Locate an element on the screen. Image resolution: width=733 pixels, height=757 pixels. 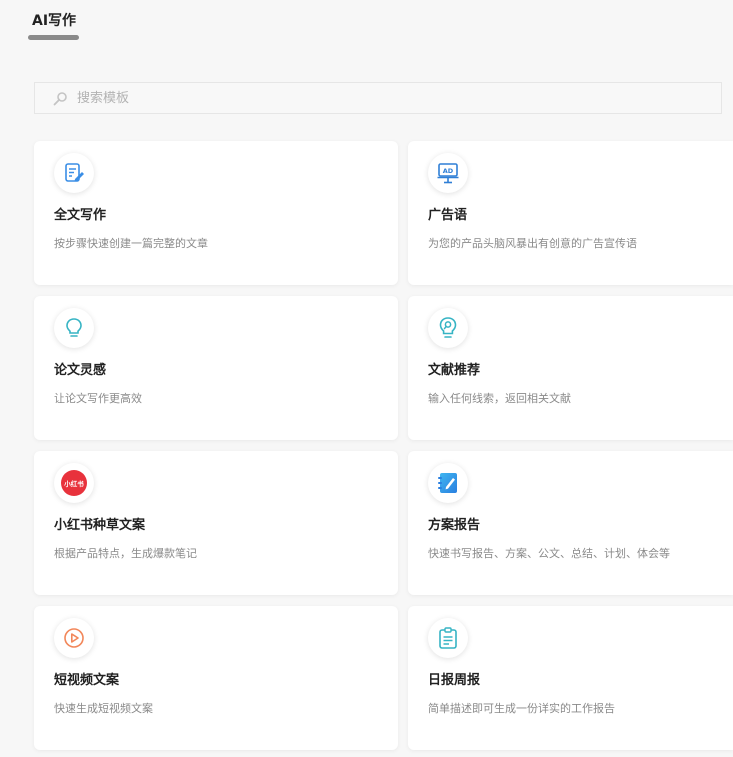
template-card-literature-recommendation: 文献推荐 输入任何线索，返回相关文献 is located at coordinates (570, 368).